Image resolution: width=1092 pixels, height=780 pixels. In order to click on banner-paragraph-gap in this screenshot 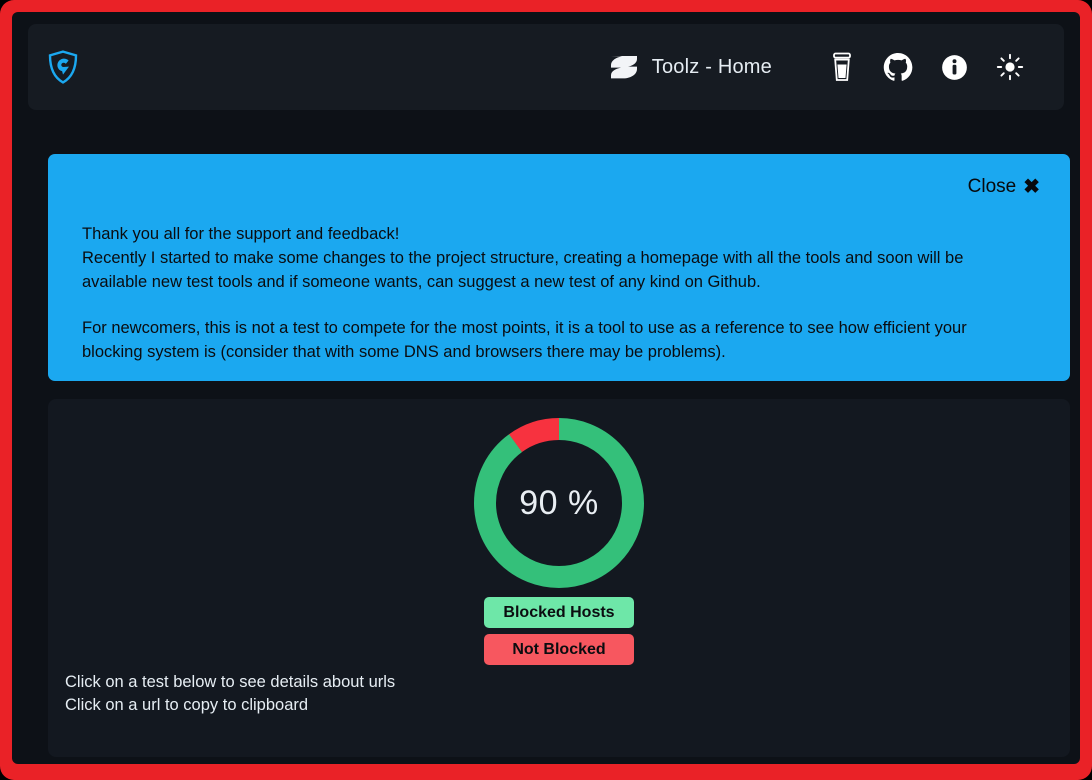, I will do `click(562, 305)`.